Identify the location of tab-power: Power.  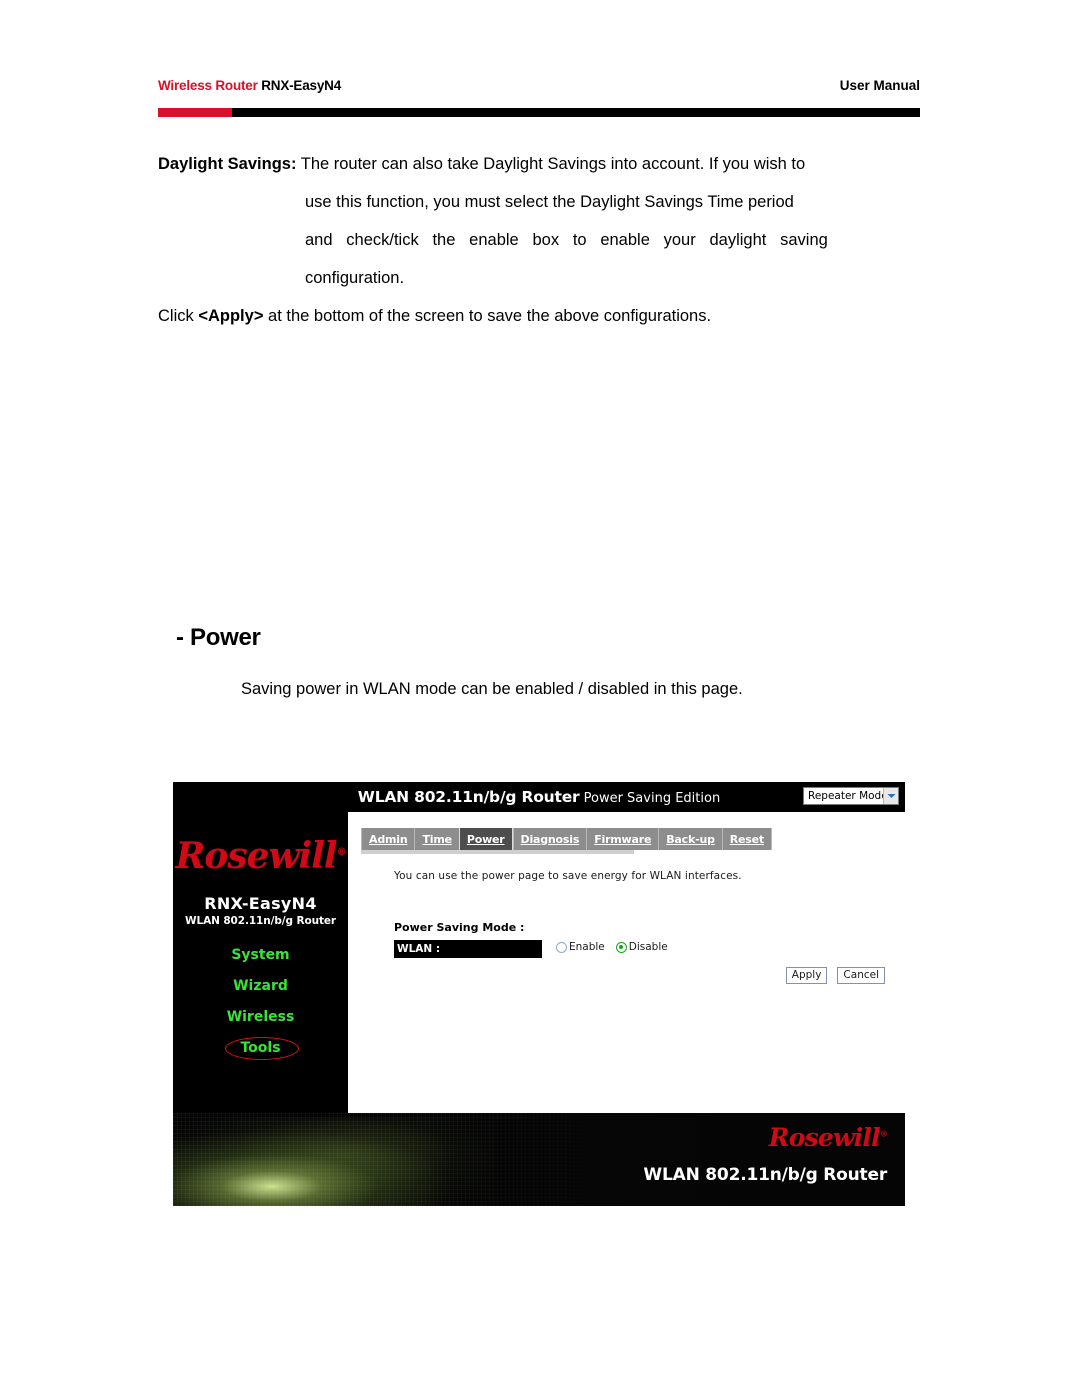
(485, 839).